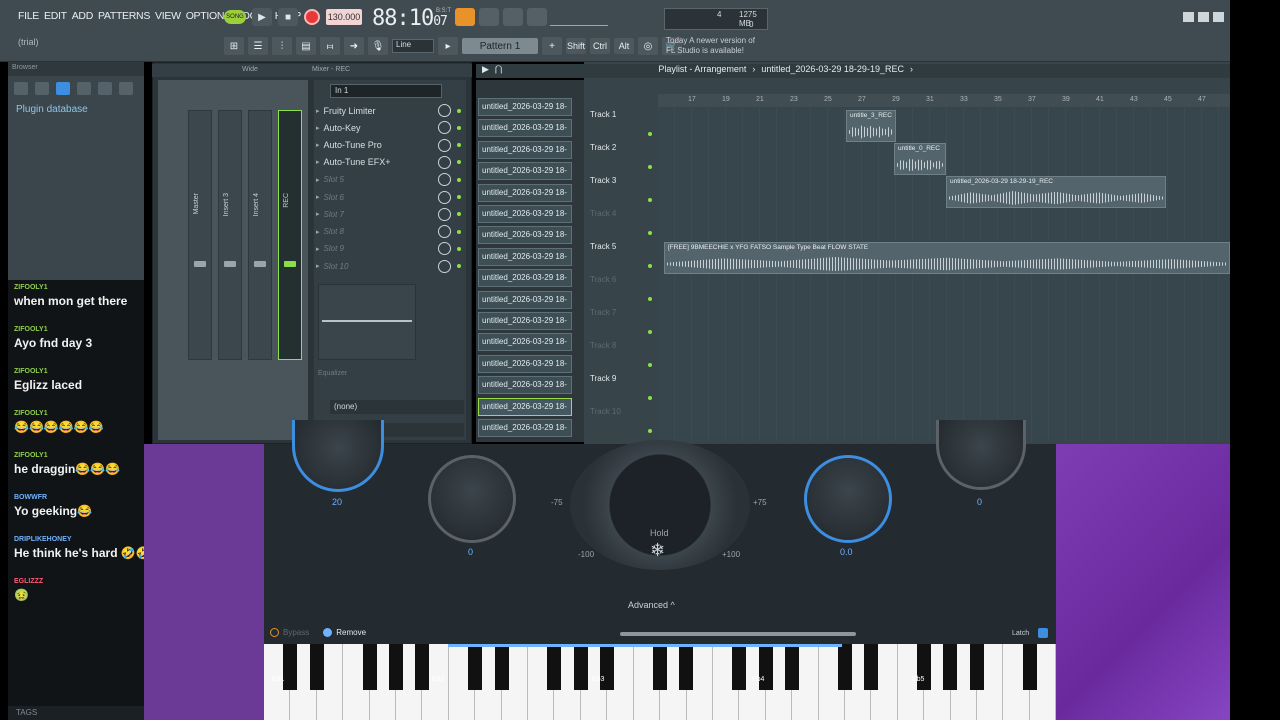  What do you see at coordinates (651, 605) in the screenshot?
I see `advanced-toggle: Advanced ^` at bounding box center [651, 605].